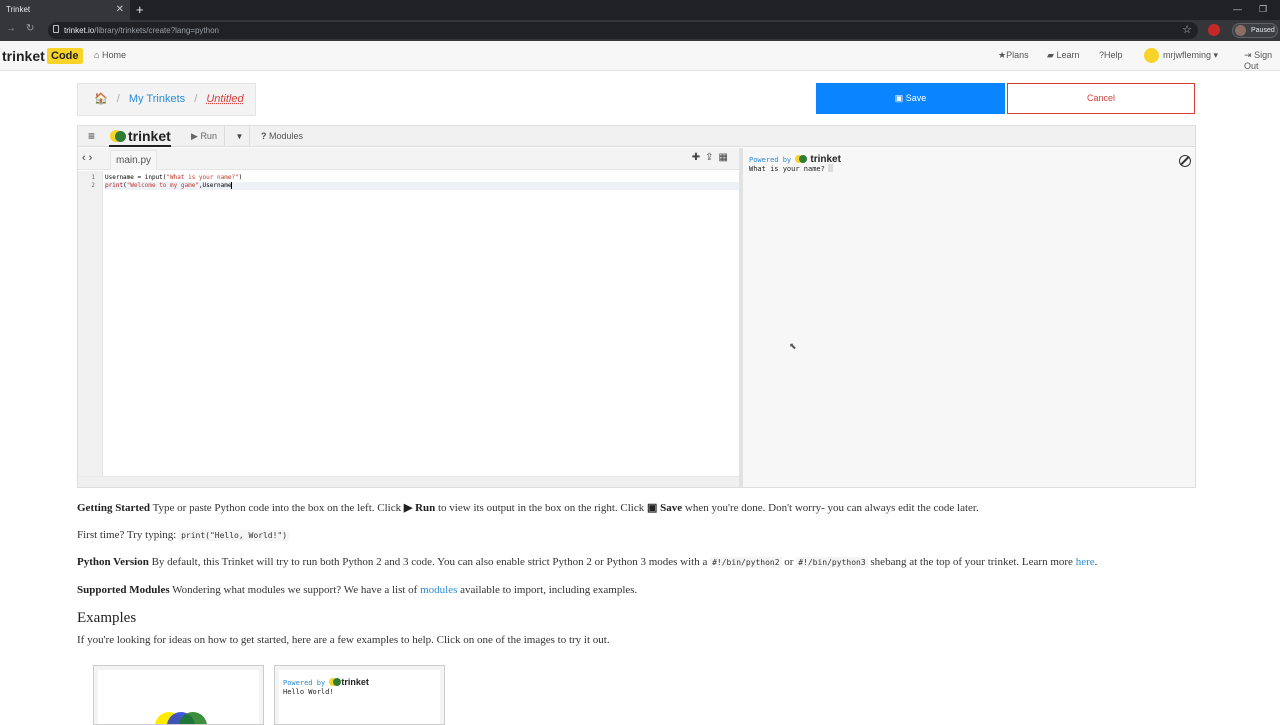  I want to click on toggle-tabs-icon: ‹›, so click(88, 158).